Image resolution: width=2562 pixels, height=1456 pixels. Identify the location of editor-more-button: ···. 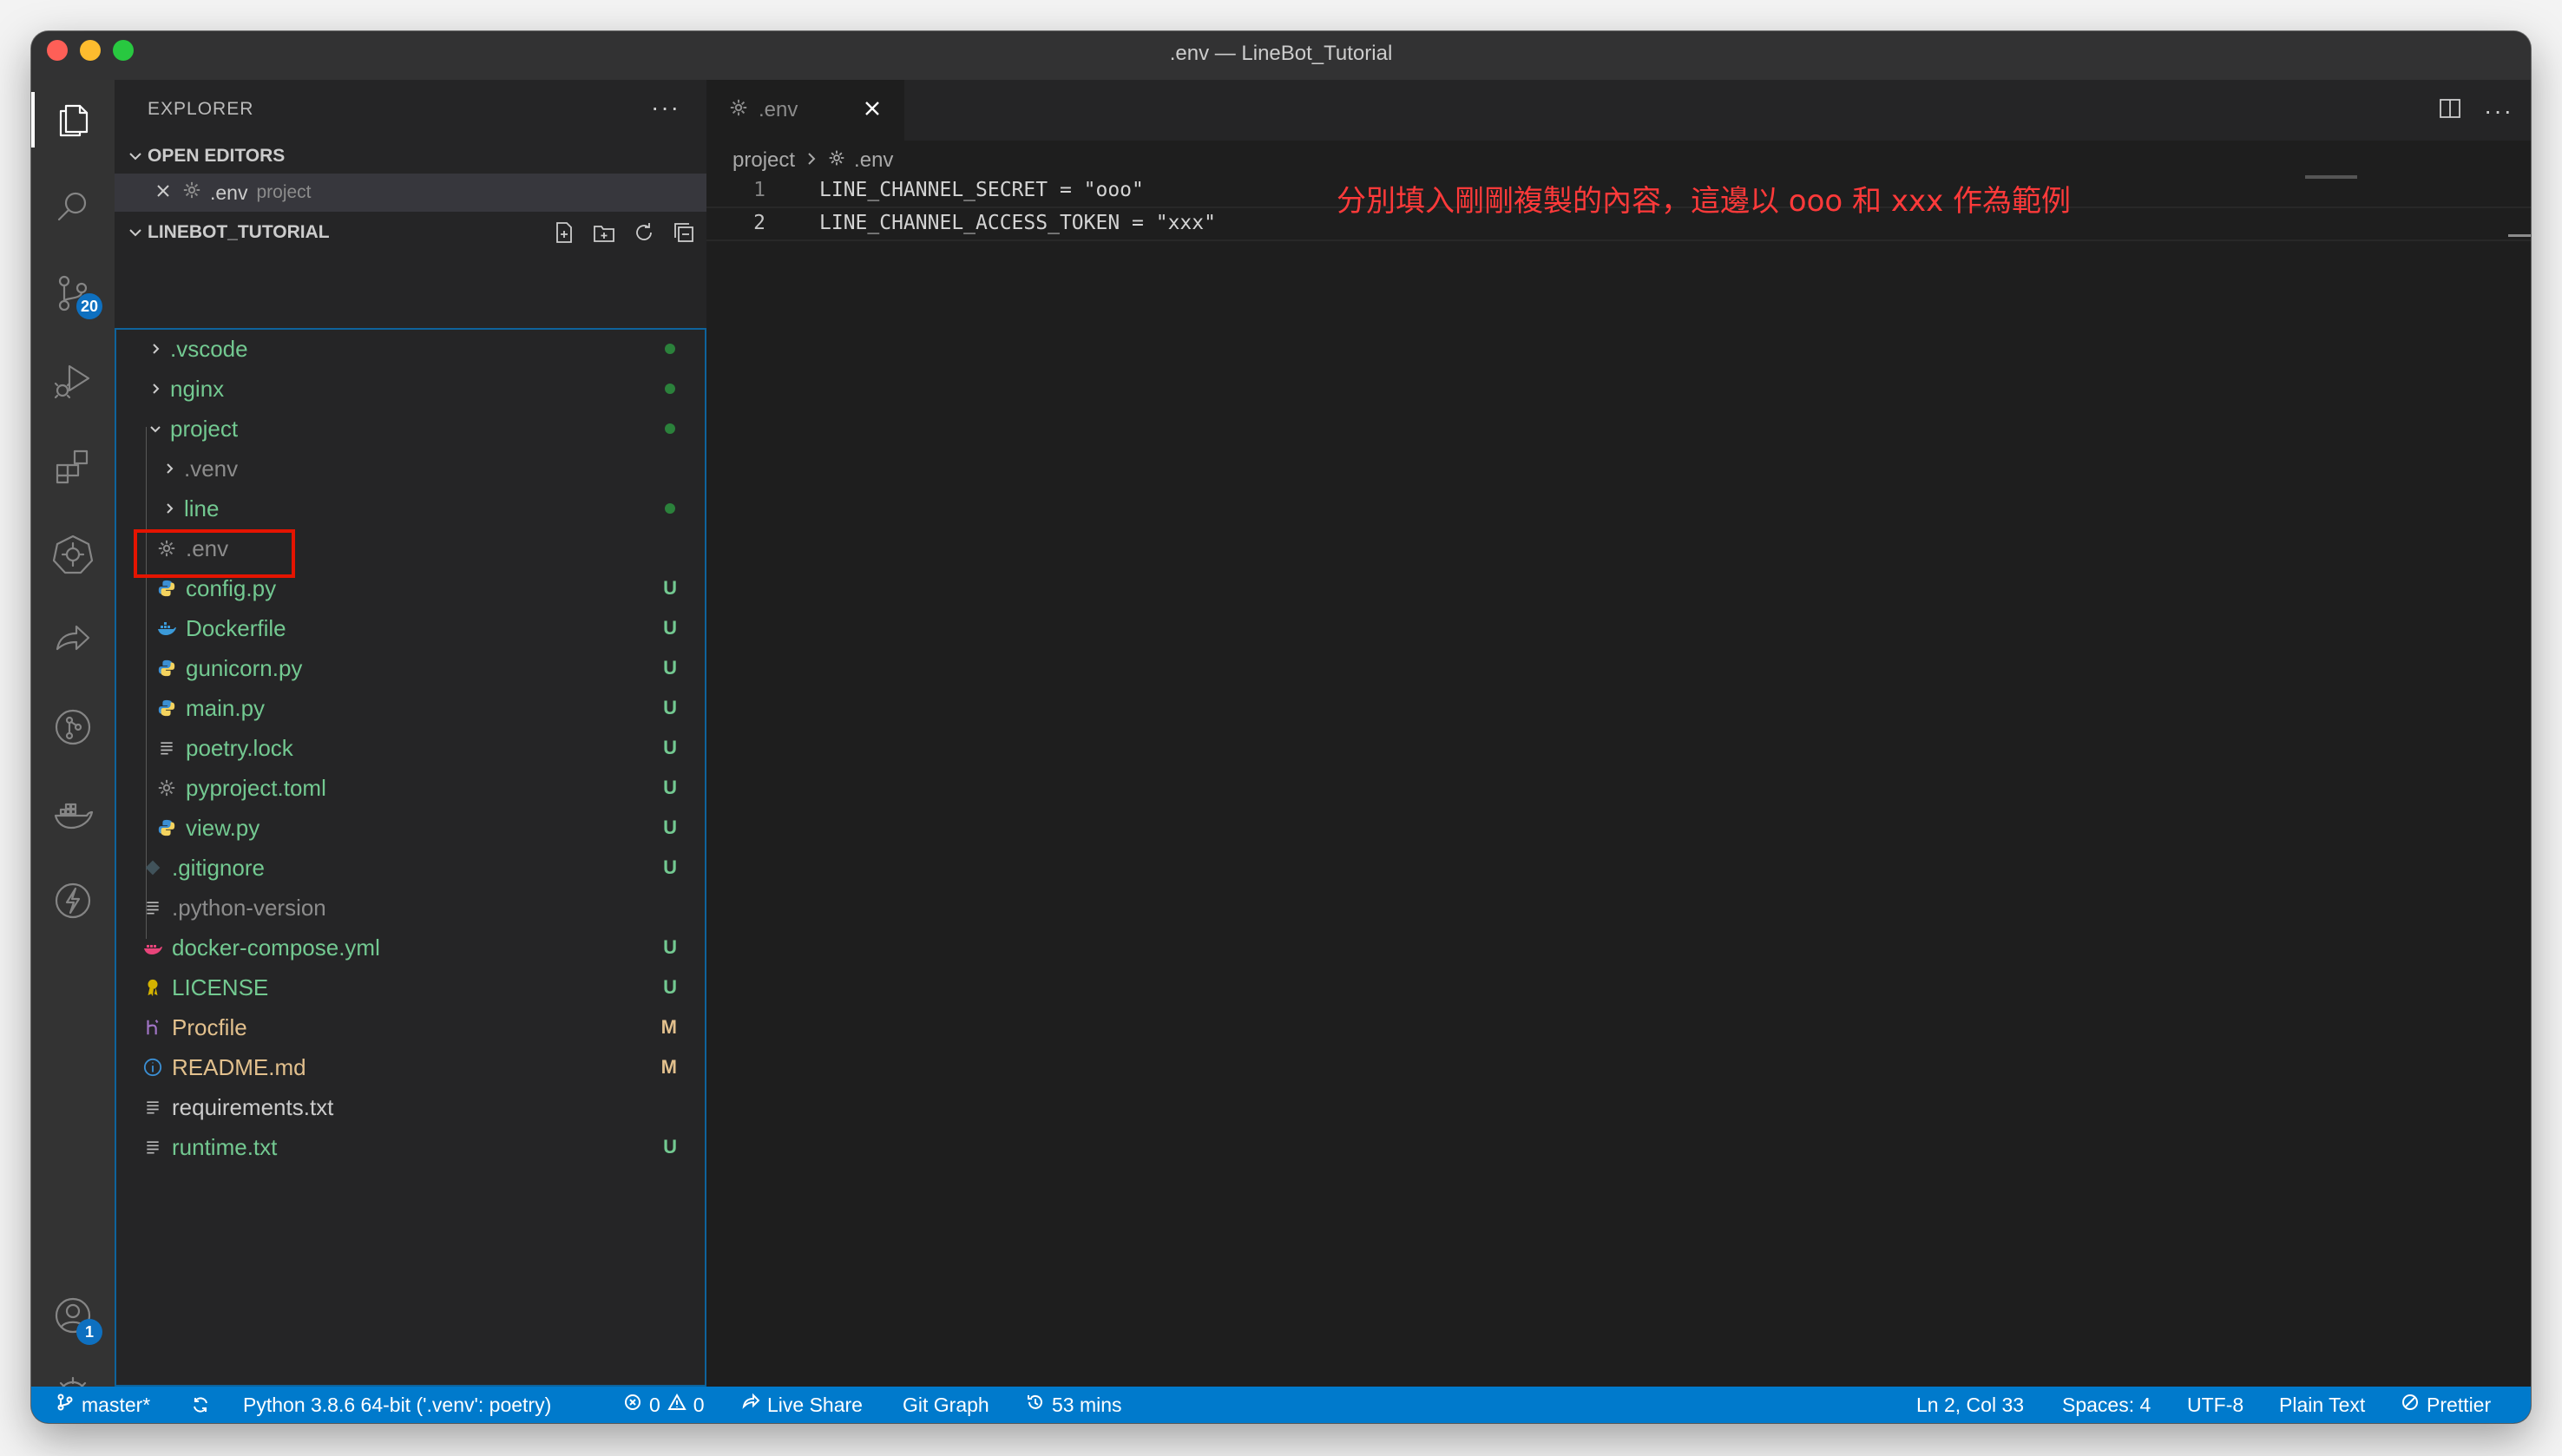
(2498, 111).